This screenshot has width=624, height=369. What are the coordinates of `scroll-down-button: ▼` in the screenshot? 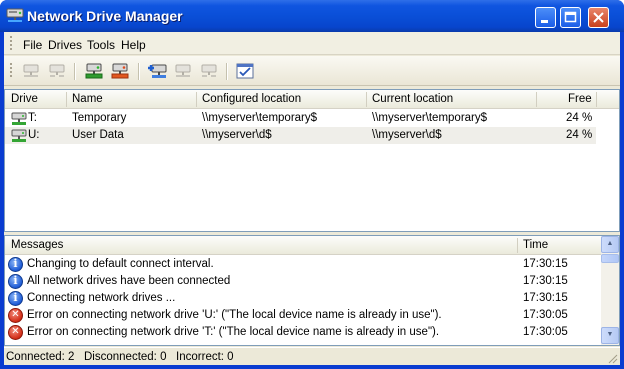 It's located at (610, 335).